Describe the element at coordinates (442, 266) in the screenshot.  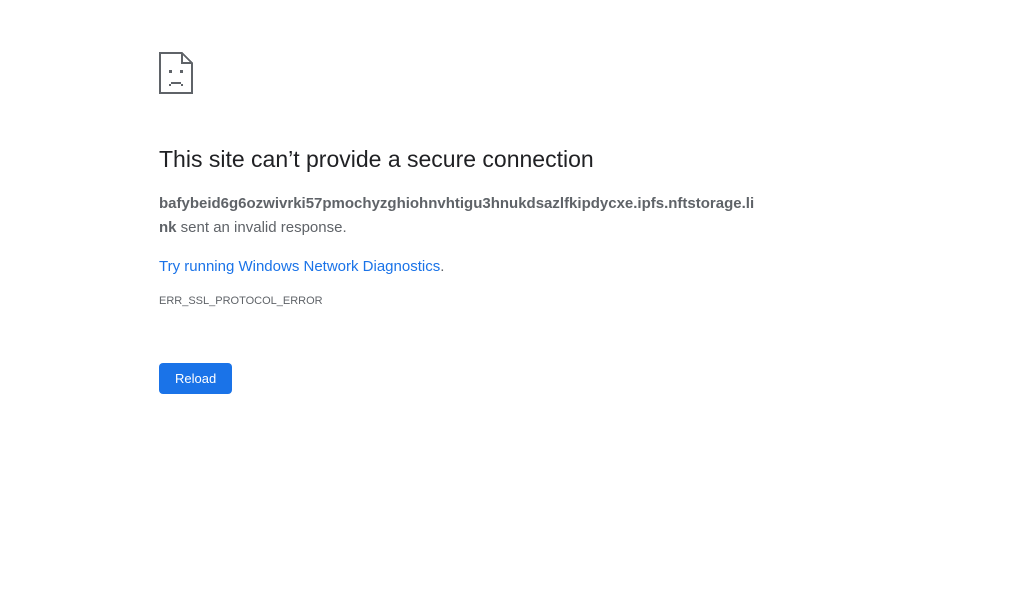
I see `suggestion-suffix: .` at that location.